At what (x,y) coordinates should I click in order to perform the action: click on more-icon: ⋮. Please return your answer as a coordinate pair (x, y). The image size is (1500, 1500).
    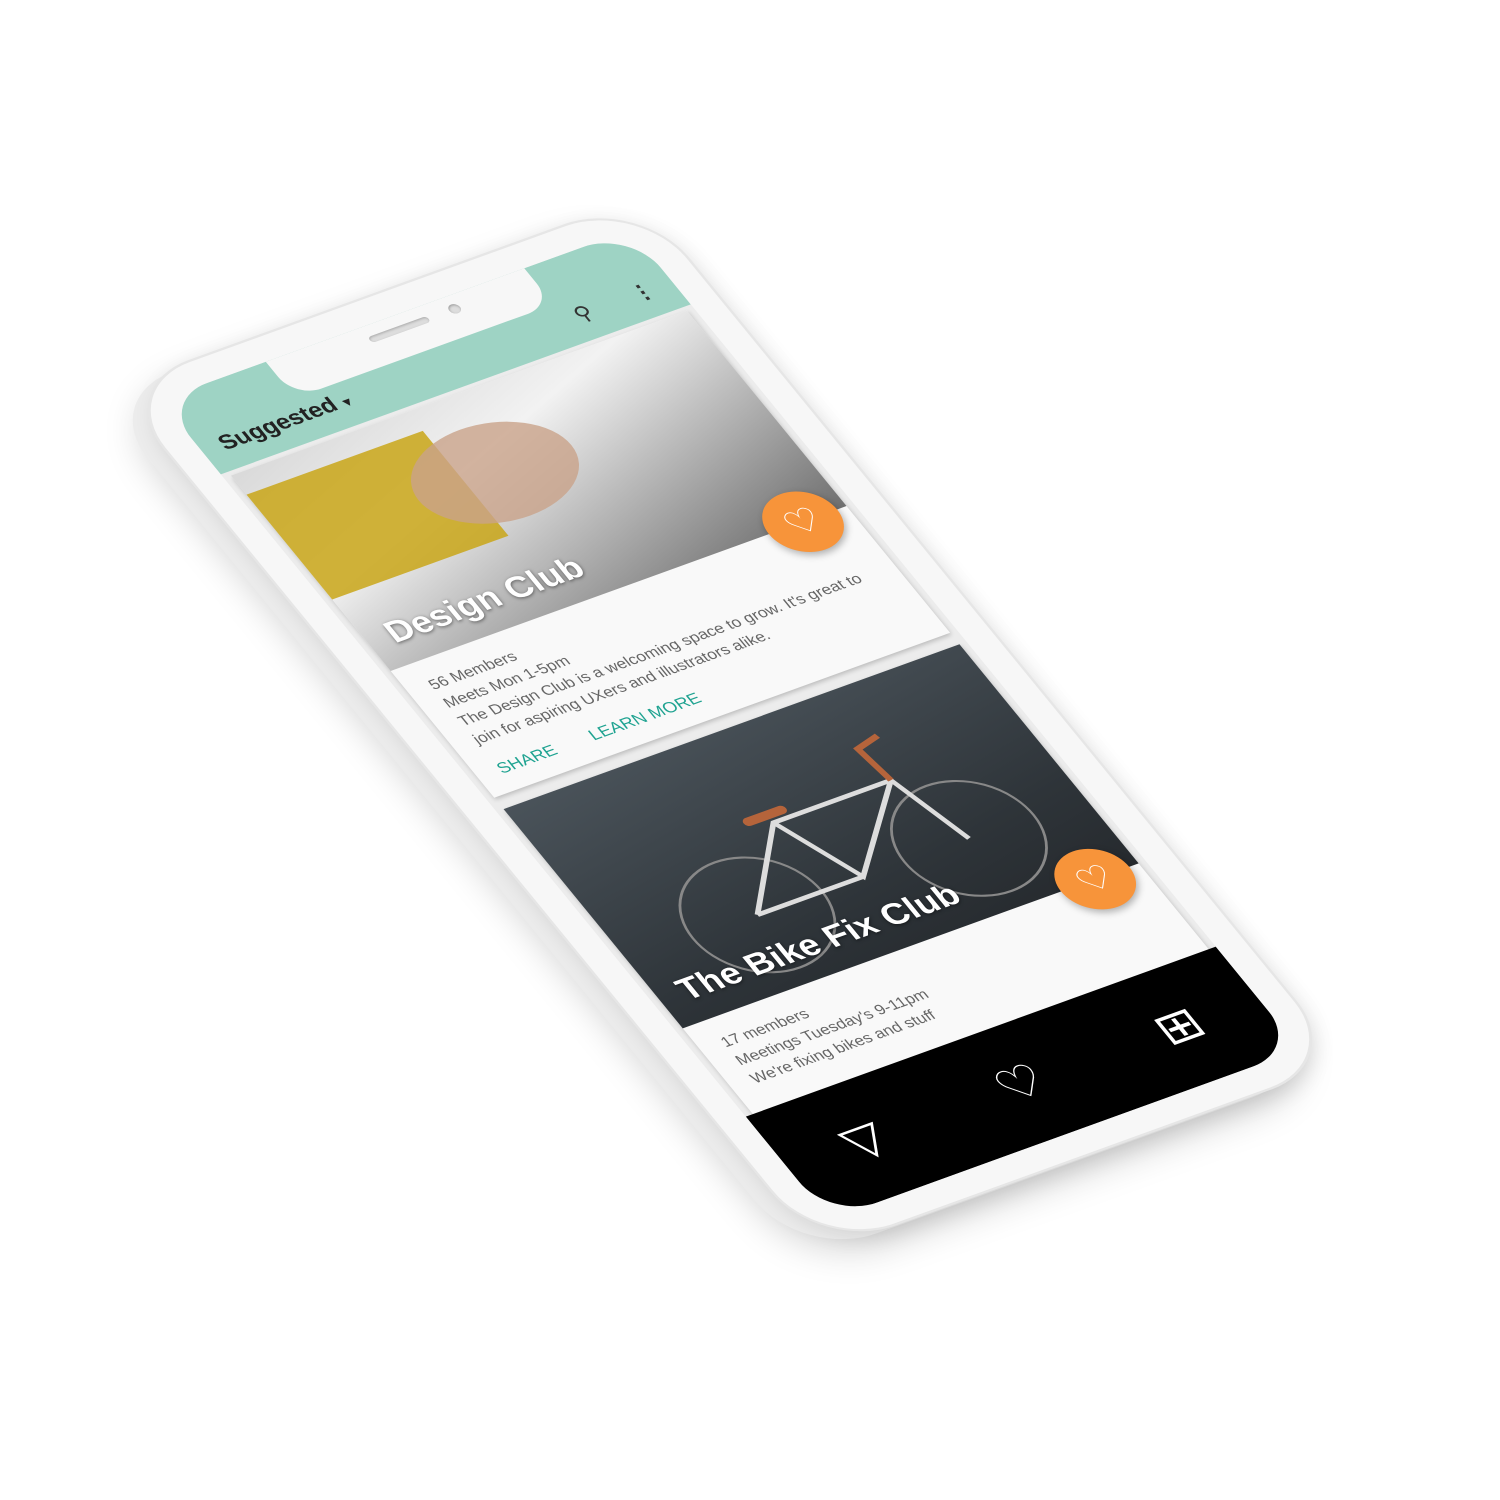
    Looking at the image, I should click on (643, 293).